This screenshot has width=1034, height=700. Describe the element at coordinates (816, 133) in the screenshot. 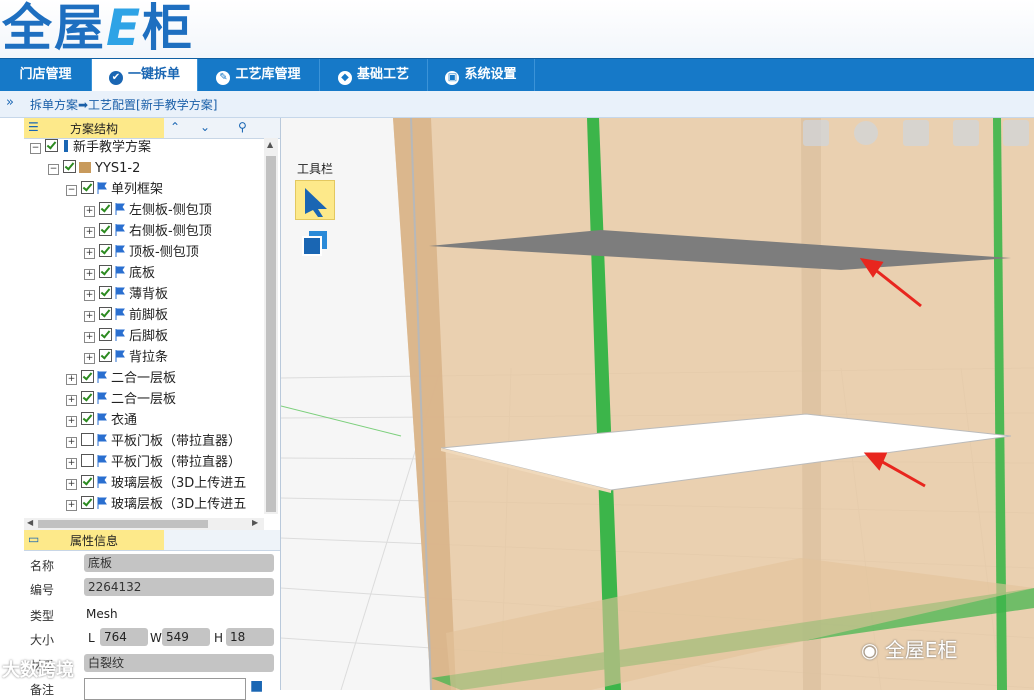

I see `save-view-icon` at that location.